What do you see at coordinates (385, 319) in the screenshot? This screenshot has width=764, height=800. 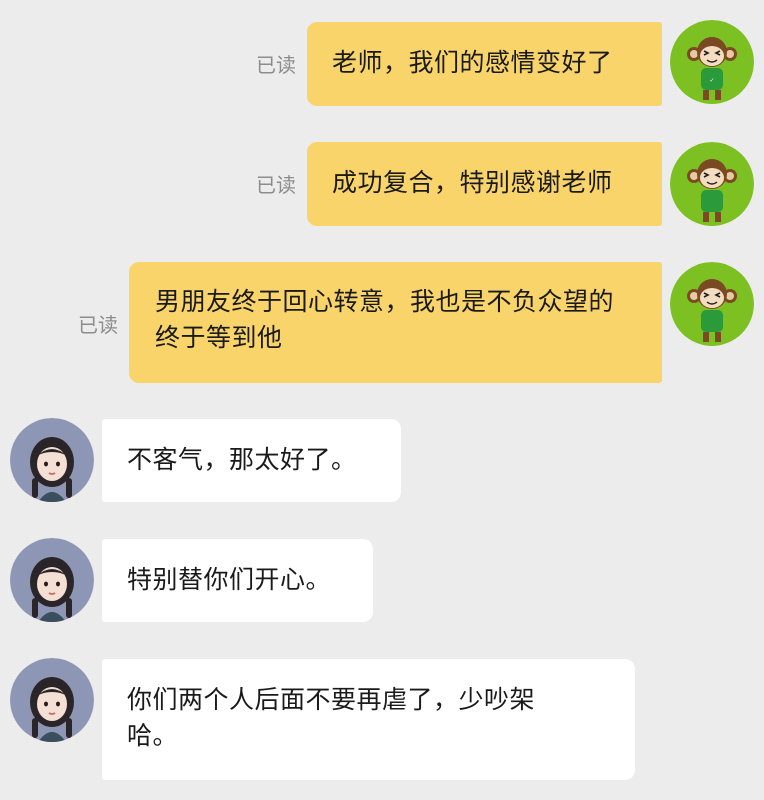 I see `message-text: 男朋友终于回心转意，我也是不负众望的终于等到他` at bounding box center [385, 319].